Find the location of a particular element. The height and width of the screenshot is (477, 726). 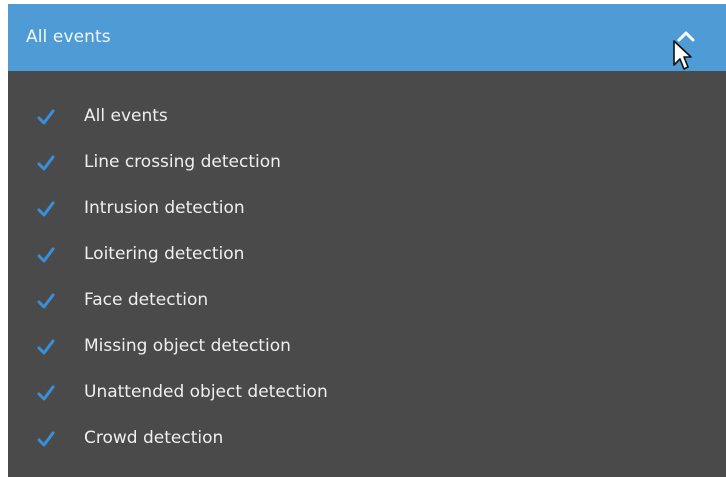

option-label: Unattended object detection is located at coordinates (206, 392).